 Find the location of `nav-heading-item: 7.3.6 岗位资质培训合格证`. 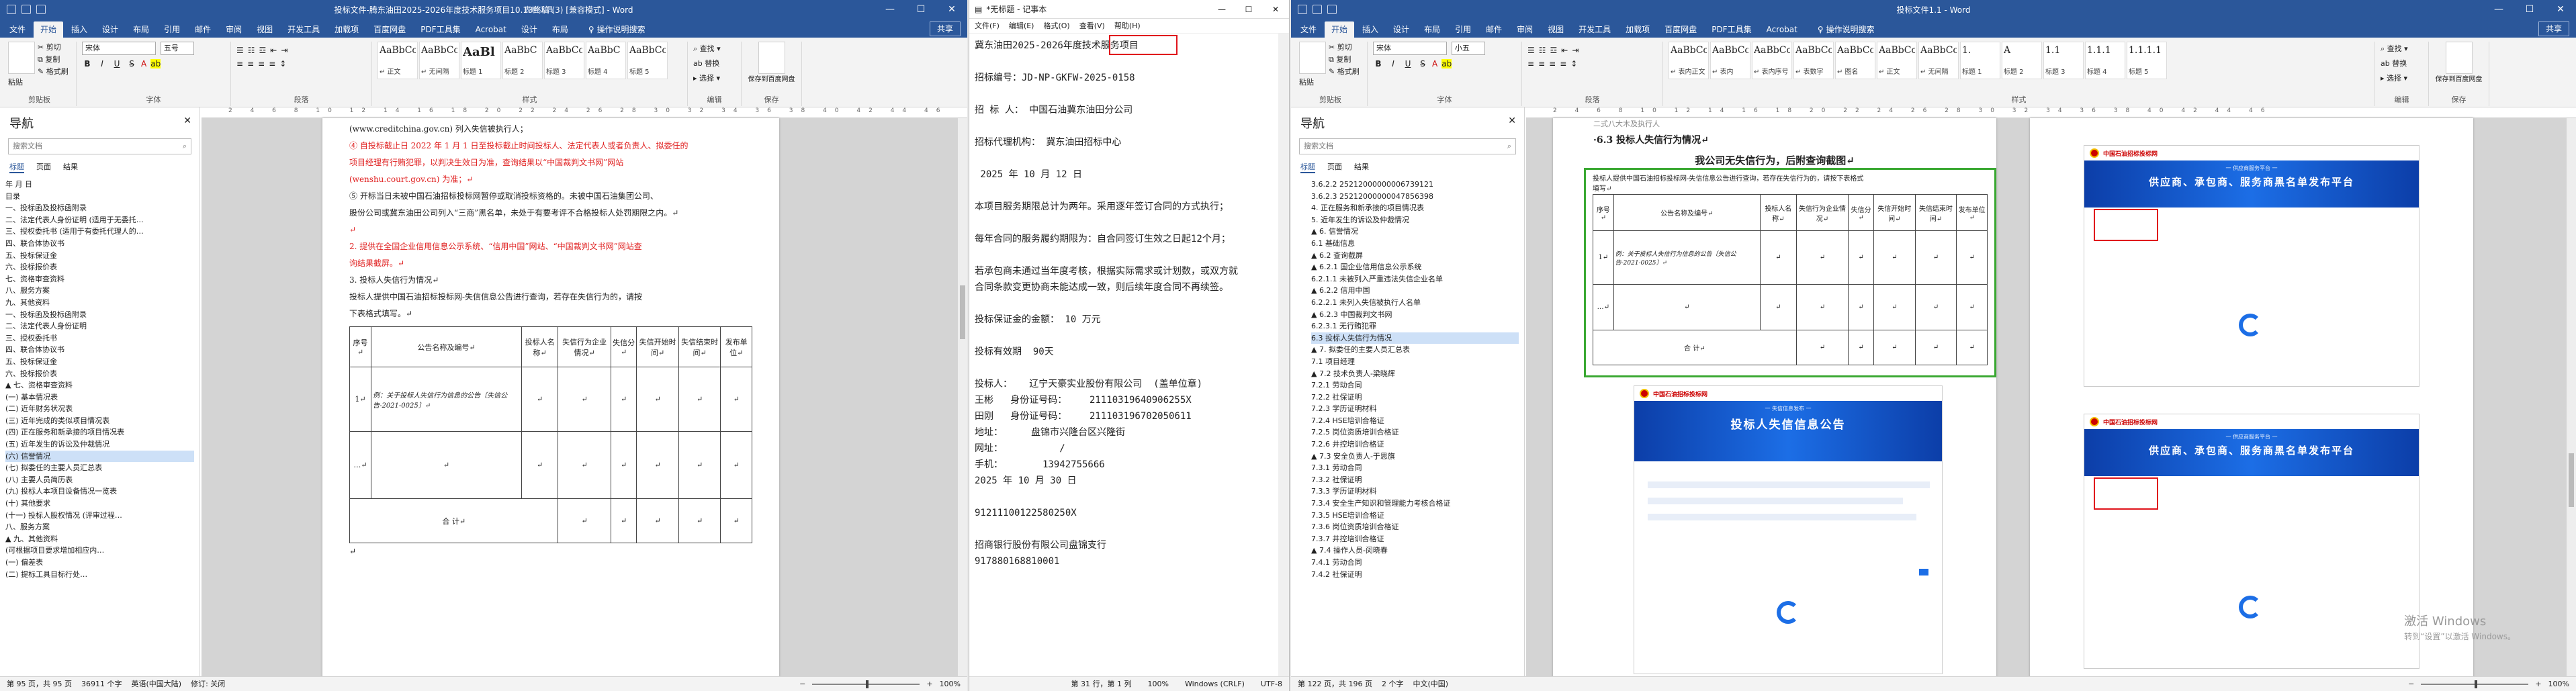

nav-heading-item: 7.3.6 岗位资质培训合格证 is located at coordinates (1415, 527).